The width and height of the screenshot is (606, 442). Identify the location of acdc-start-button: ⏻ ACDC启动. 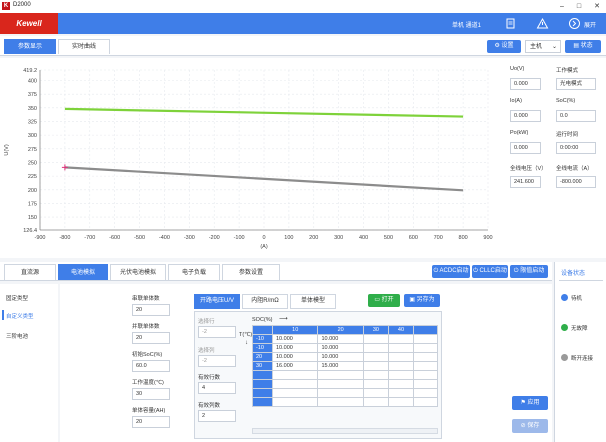
(451, 271).